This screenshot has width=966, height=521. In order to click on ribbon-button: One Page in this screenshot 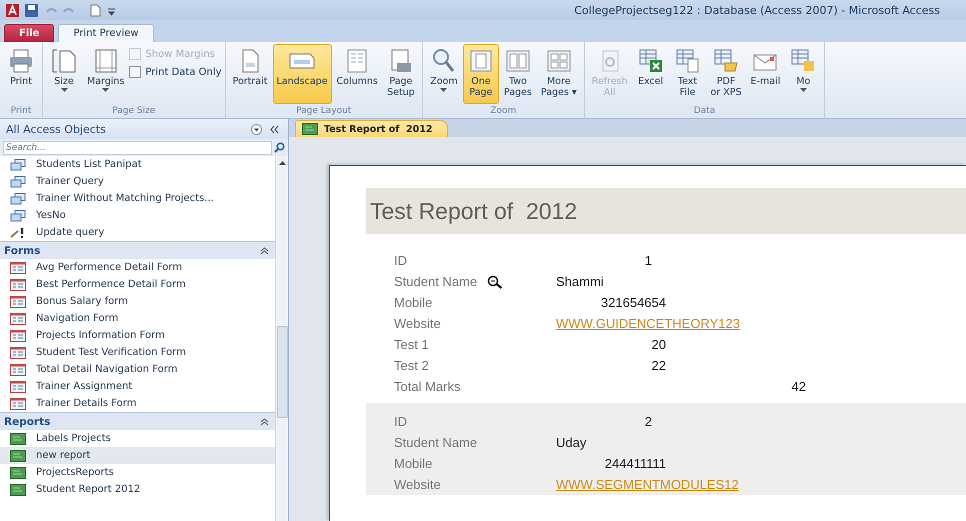, I will do `click(480, 74)`.